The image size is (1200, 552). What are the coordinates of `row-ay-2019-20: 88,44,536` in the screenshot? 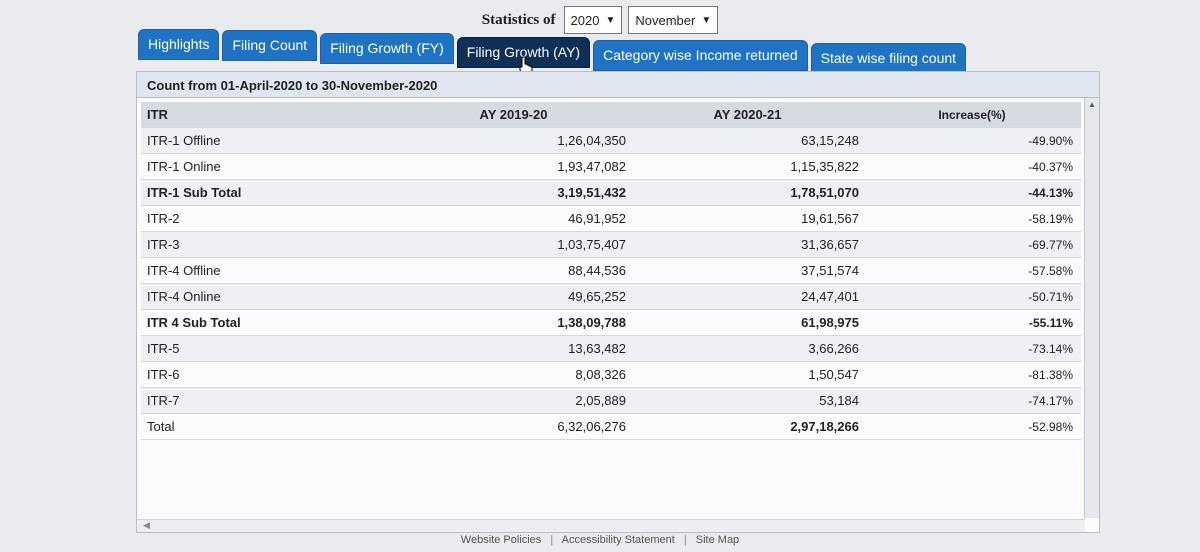 It's located at (597, 270).